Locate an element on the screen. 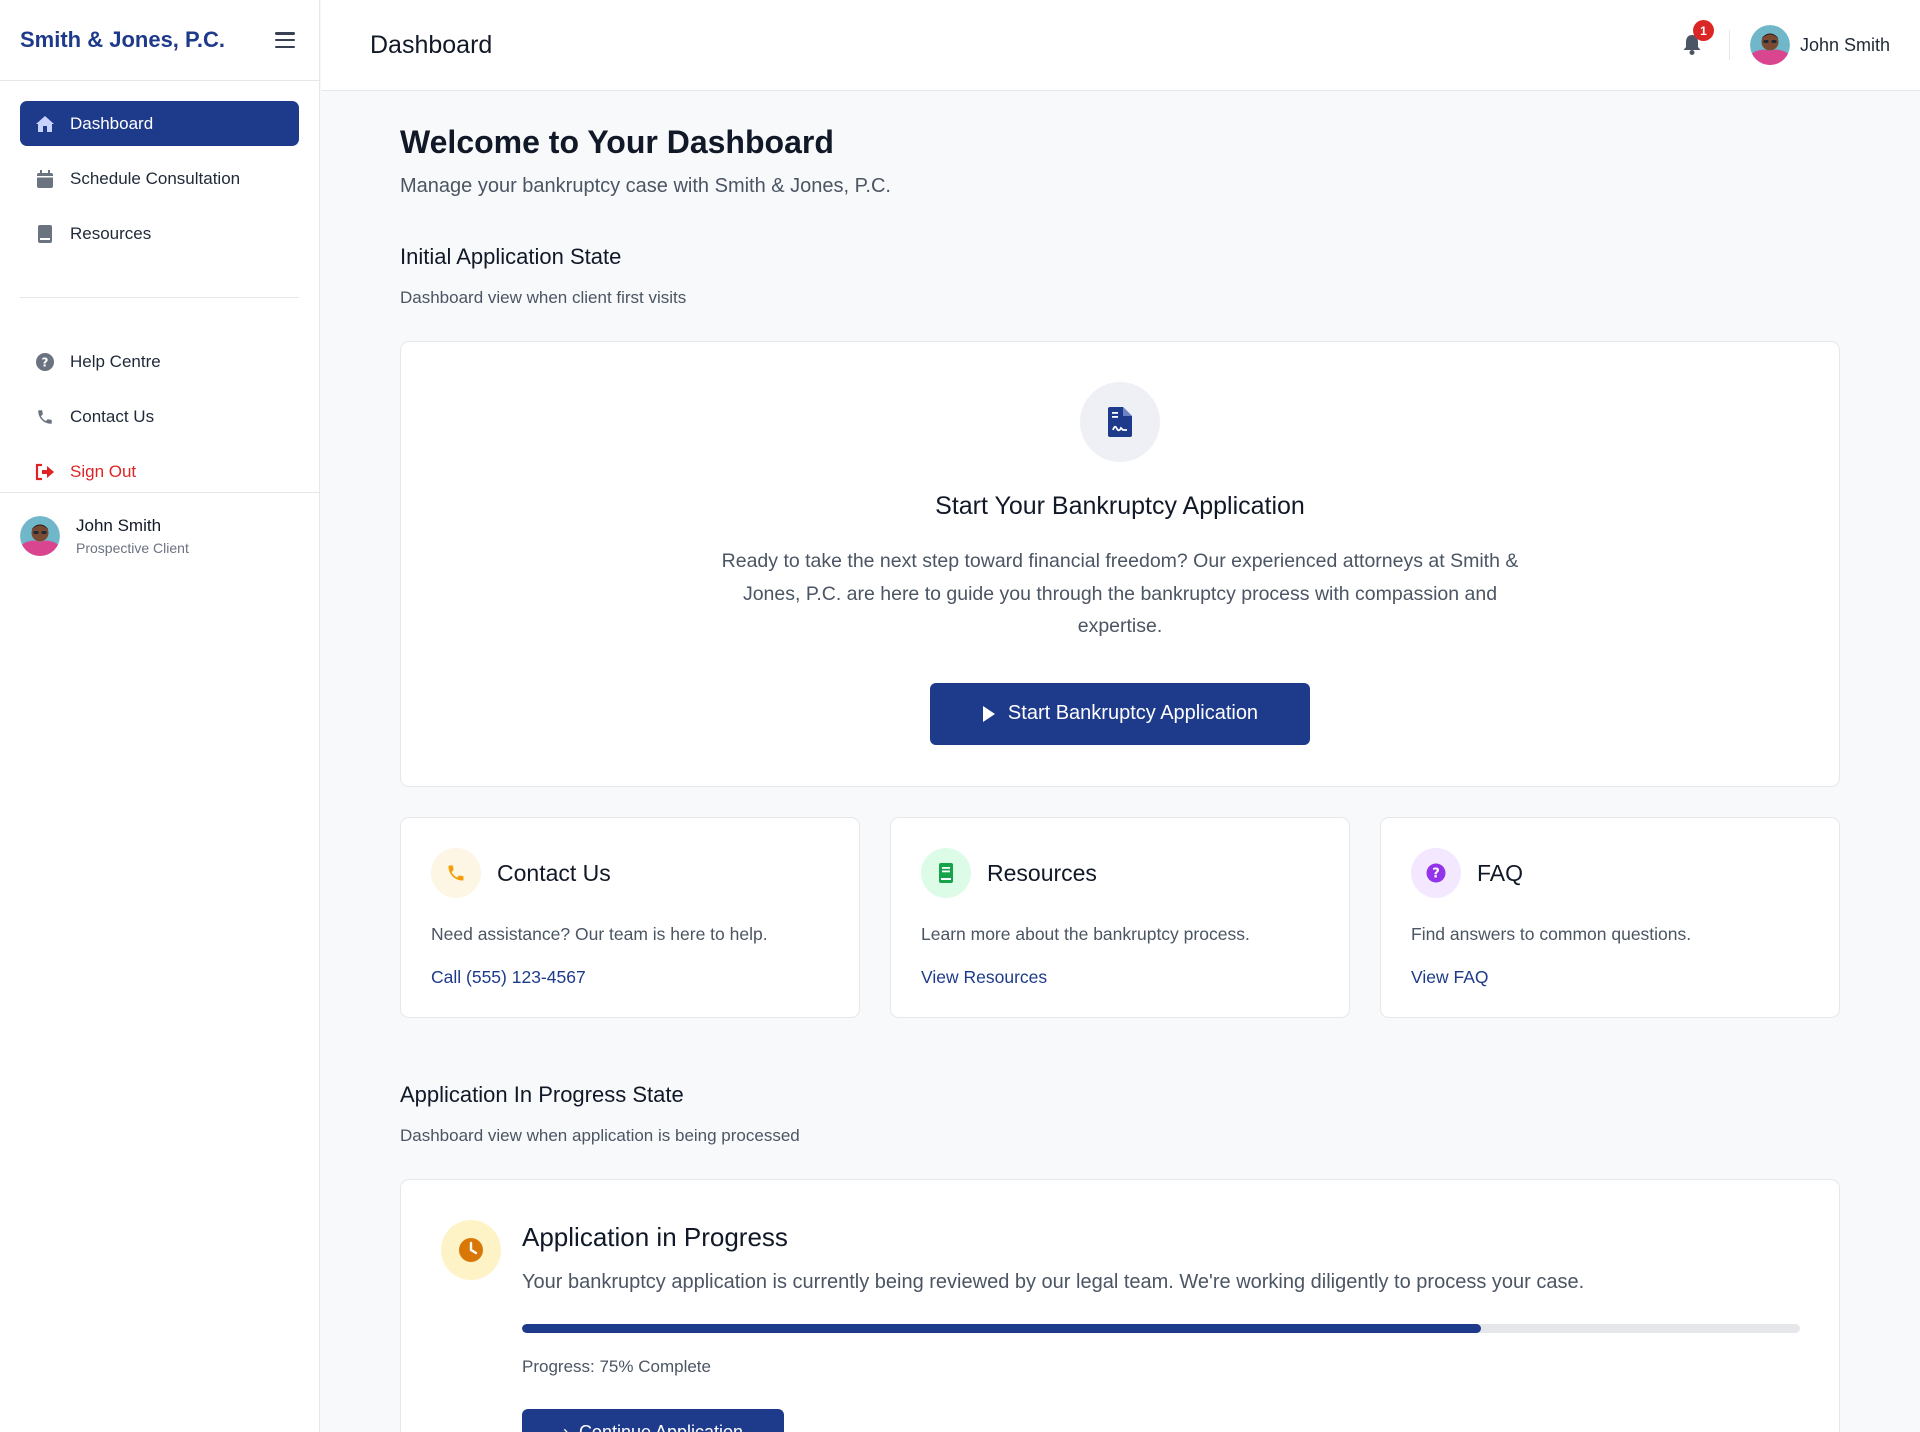  clock-icon is located at coordinates (471, 1250).